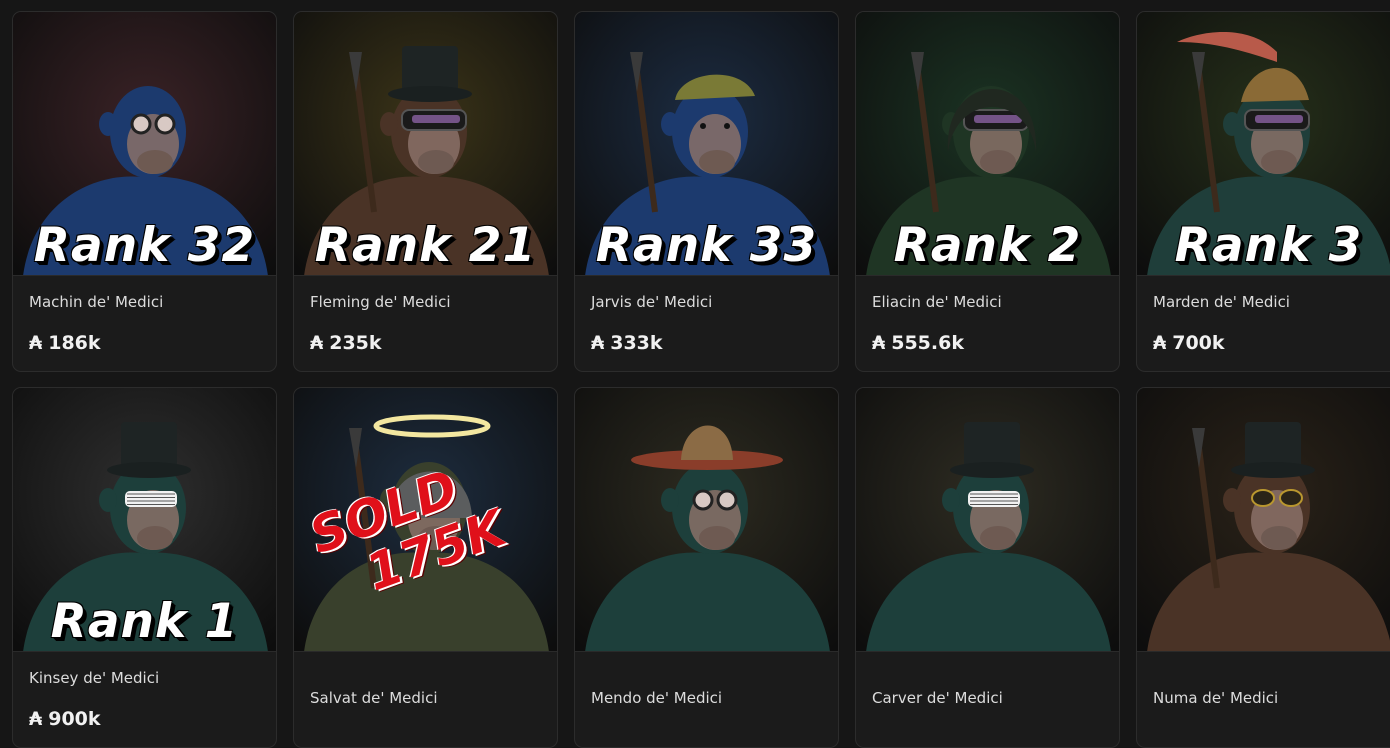 Image resolution: width=1390 pixels, height=748 pixels. Describe the element at coordinates (706, 315) in the screenshot. I see `card-info: Jarvis de' Medici ₳ 333k` at that location.